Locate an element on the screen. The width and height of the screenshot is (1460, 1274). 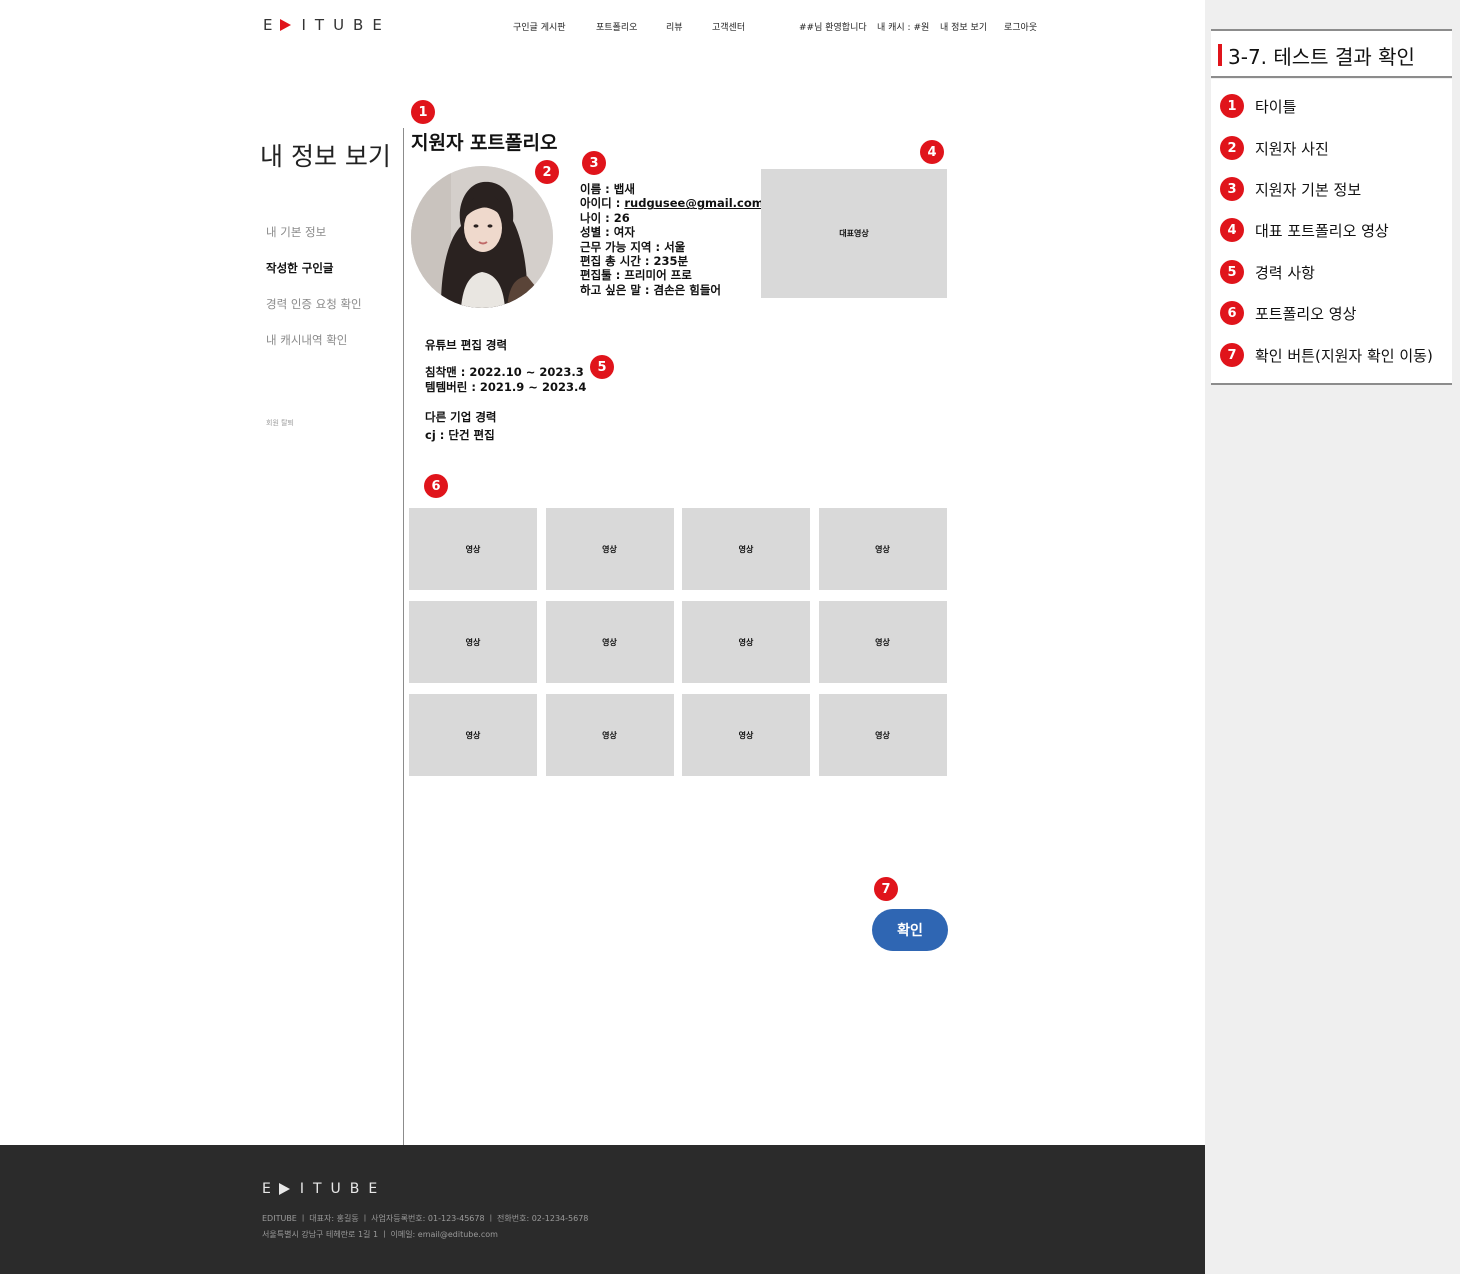
panel-item: 1 타이틀 is located at coordinates (1258, 106).